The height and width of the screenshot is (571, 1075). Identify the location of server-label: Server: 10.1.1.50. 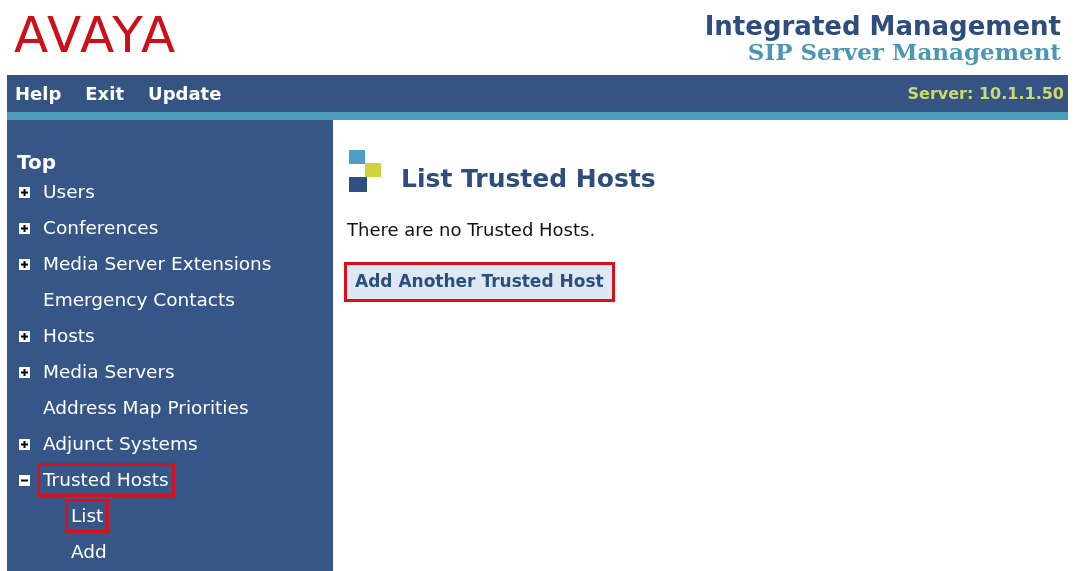
(985, 93).